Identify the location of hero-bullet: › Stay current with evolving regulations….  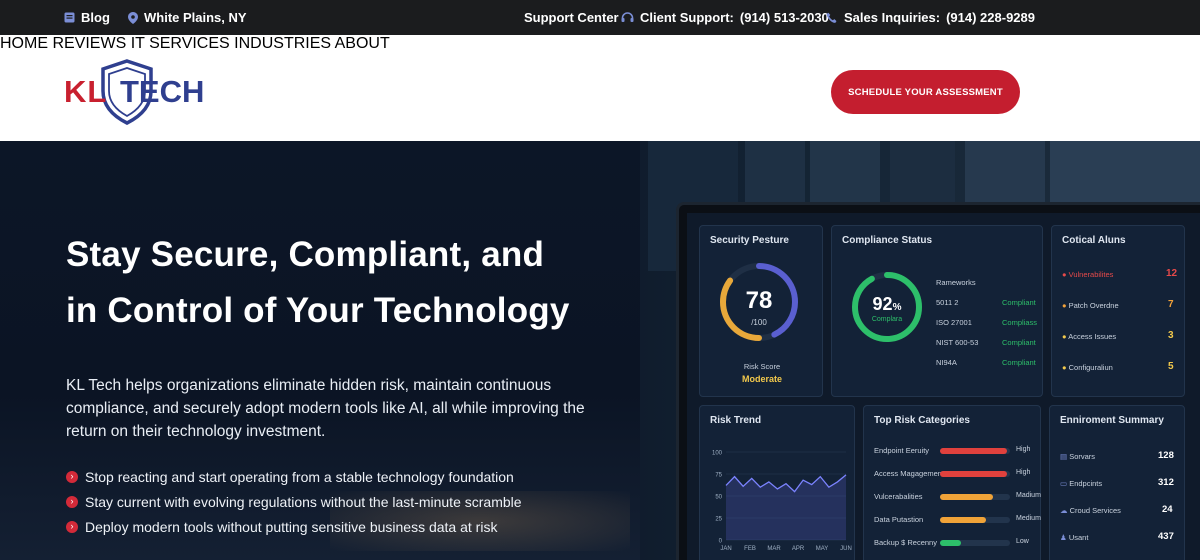
(294, 501).